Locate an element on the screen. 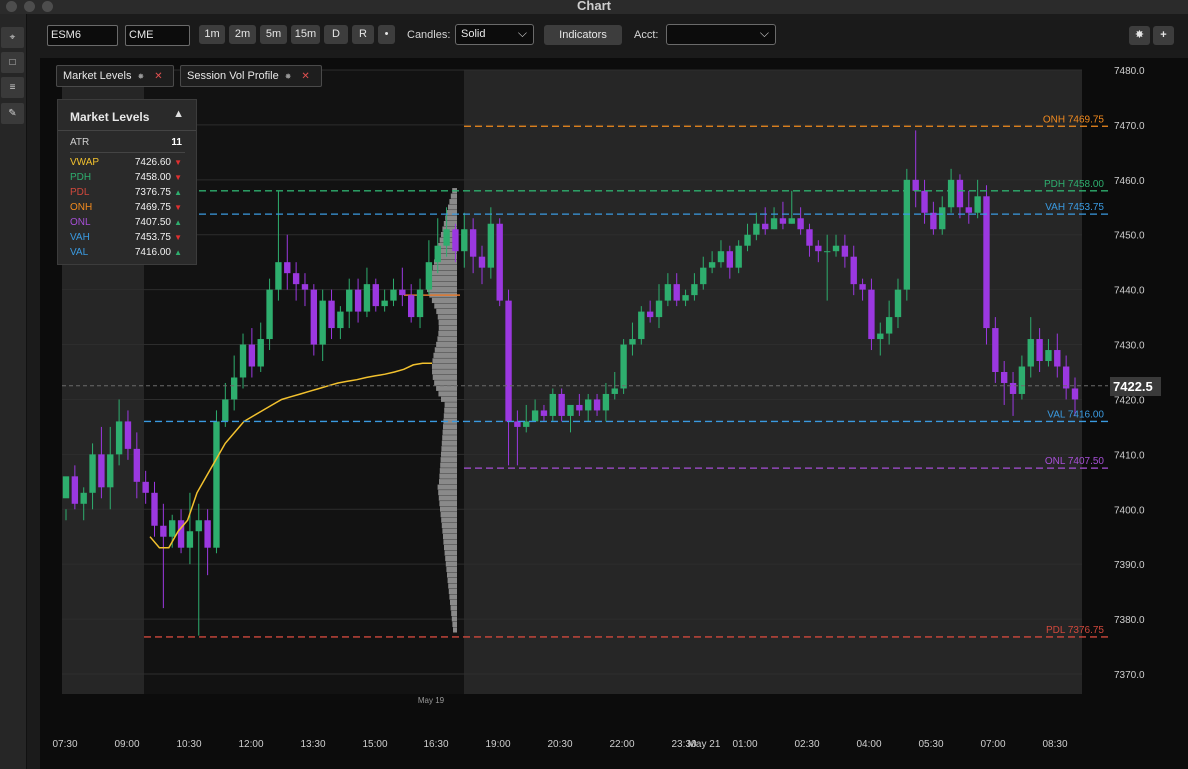 This screenshot has height=769, width=1188. indicator-tab-label: Market Levels is located at coordinates (97, 76).